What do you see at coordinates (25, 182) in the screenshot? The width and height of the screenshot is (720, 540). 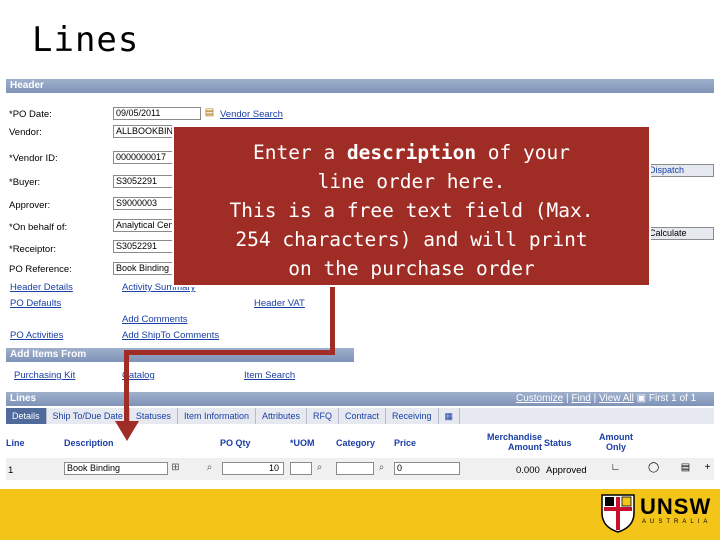 I see `buyer-label: *Buyer:` at bounding box center [25, 182].